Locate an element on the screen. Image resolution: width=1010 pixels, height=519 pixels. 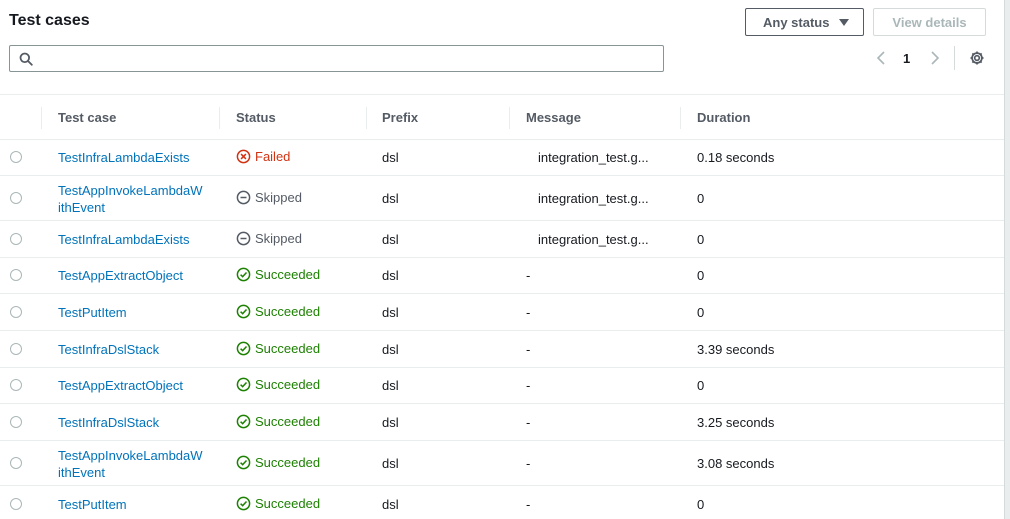
search-icon is located at coordinates (26, 59).